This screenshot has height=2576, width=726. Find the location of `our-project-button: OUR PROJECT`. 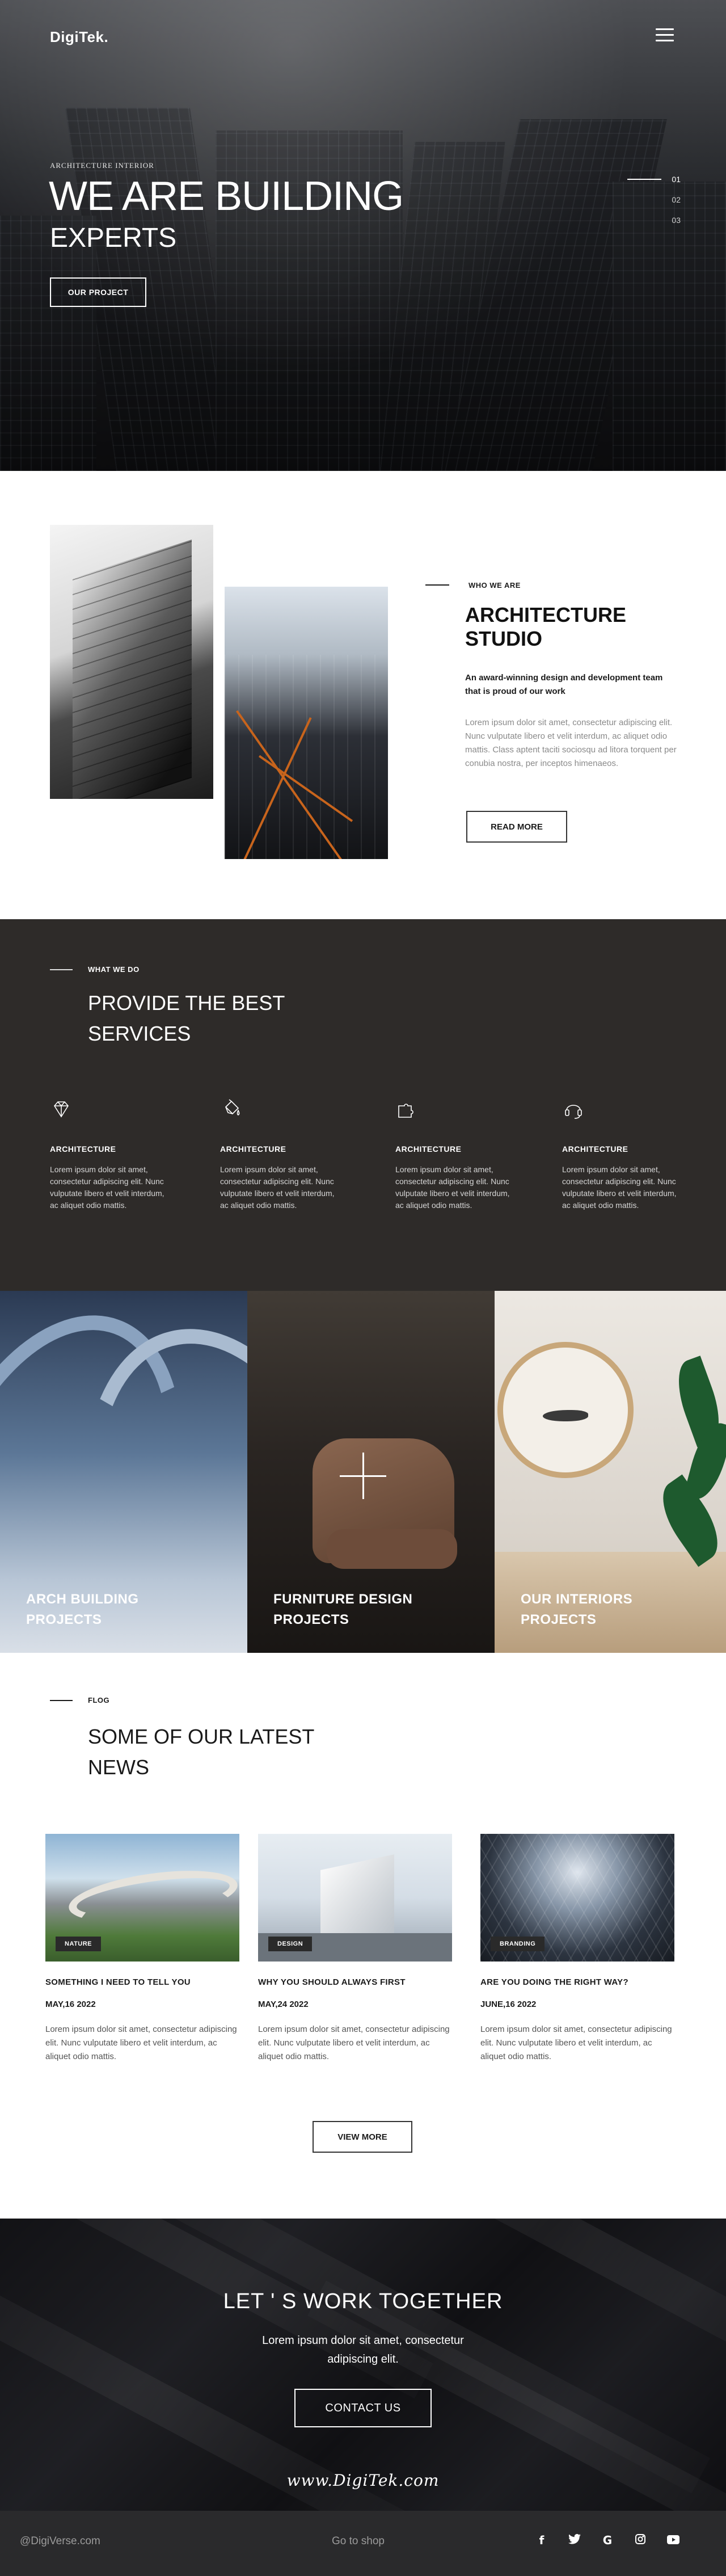

our-project-button: OUR PROJECT is located at coordinates (98, 292).